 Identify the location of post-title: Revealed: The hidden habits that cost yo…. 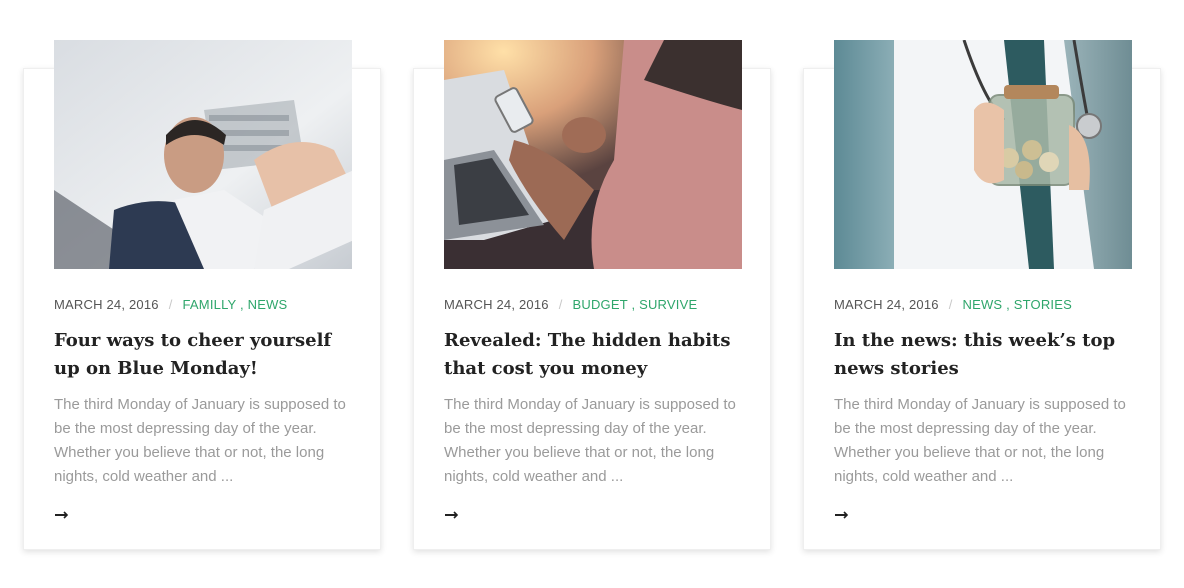
(593, 355).